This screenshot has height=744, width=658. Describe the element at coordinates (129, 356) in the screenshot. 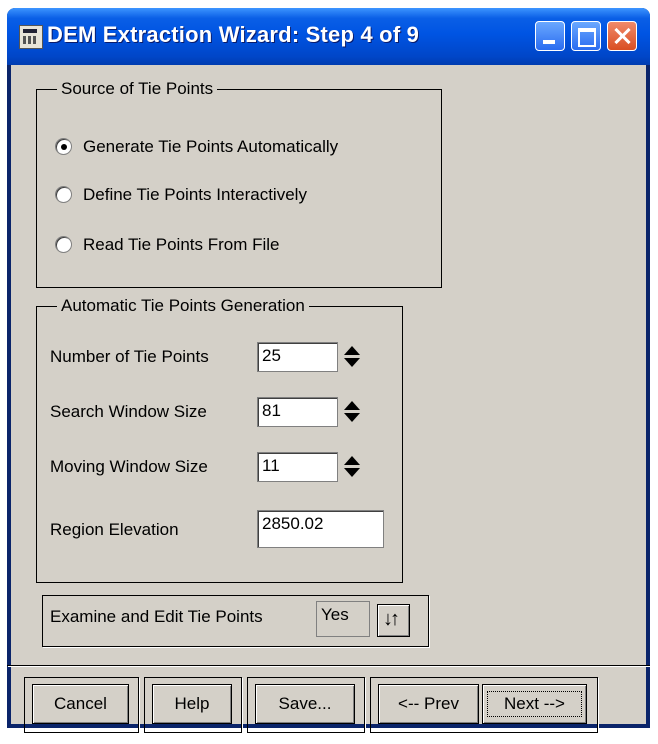

I see `num-tie-points-label: Number of Tie Points` at that location.